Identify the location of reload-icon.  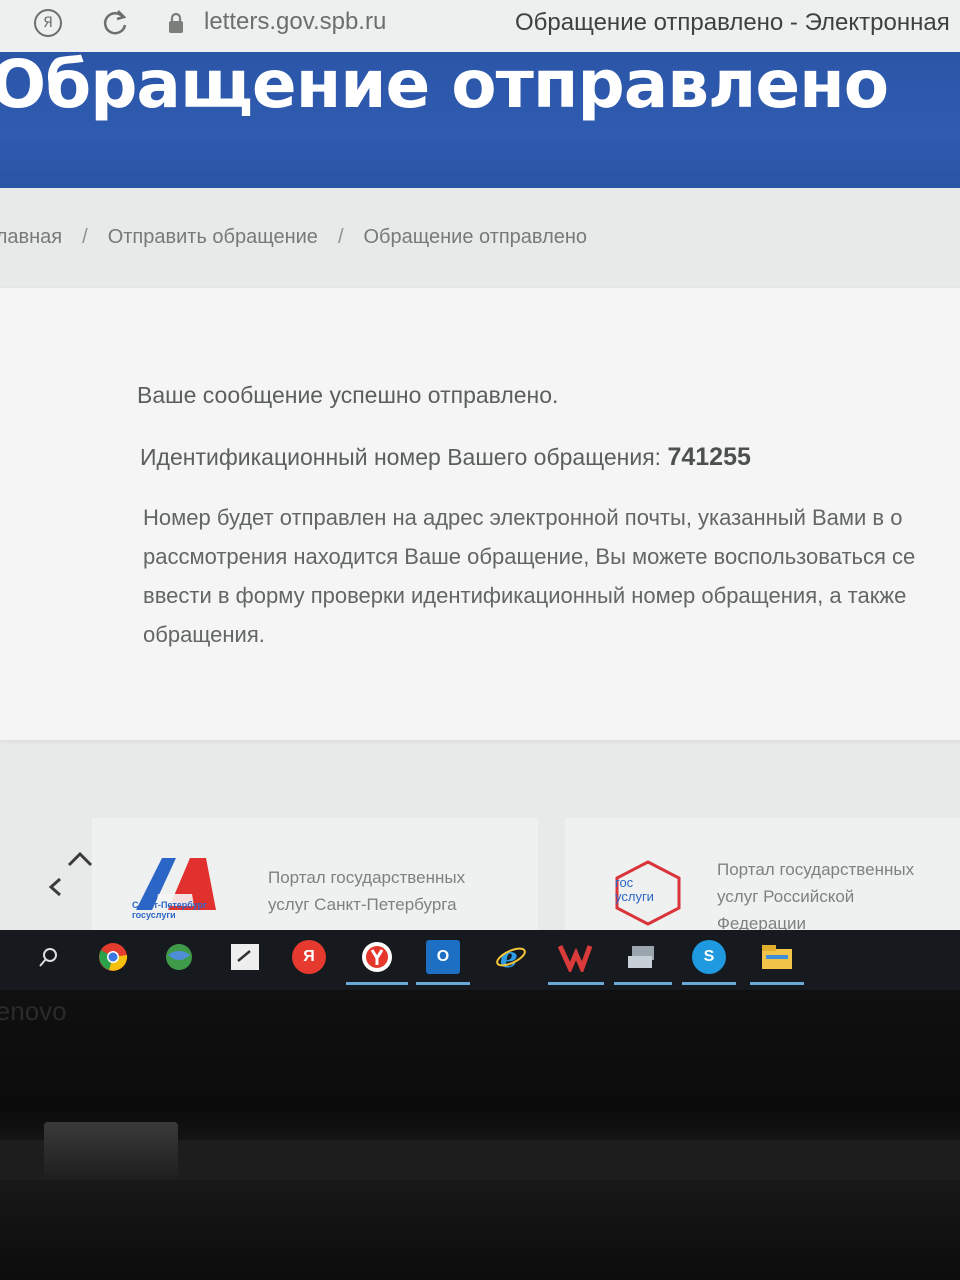
(115, 23).